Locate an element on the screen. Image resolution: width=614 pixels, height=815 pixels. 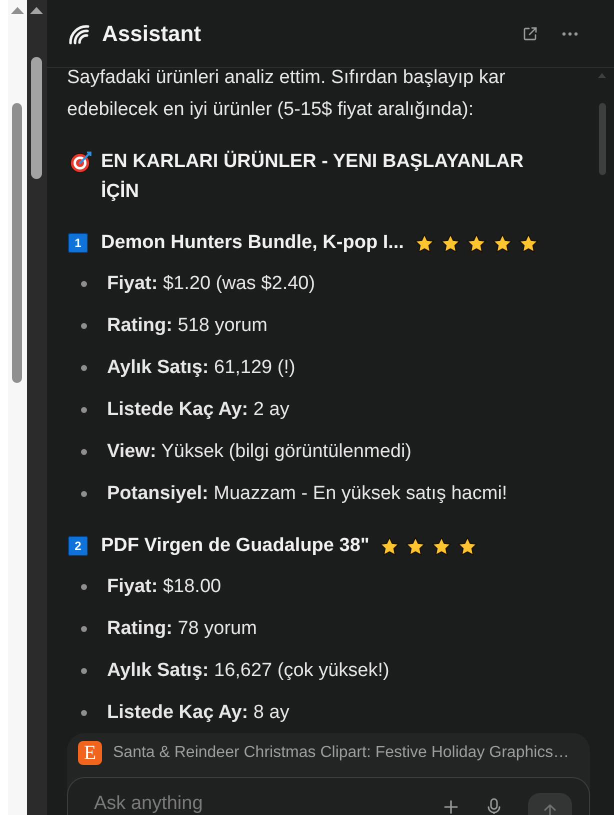
open-external-button is located at coordinates (530, 34).